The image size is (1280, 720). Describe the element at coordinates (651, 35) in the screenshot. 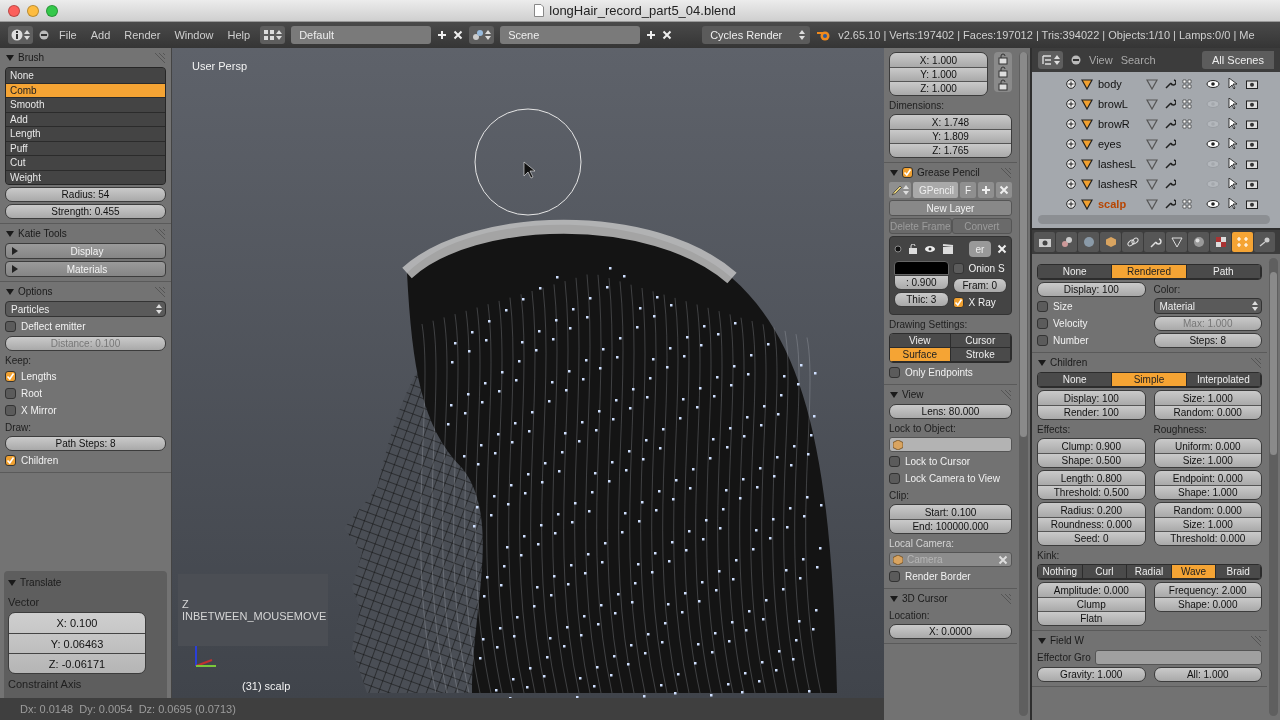

I see `plus-icon` at that location.